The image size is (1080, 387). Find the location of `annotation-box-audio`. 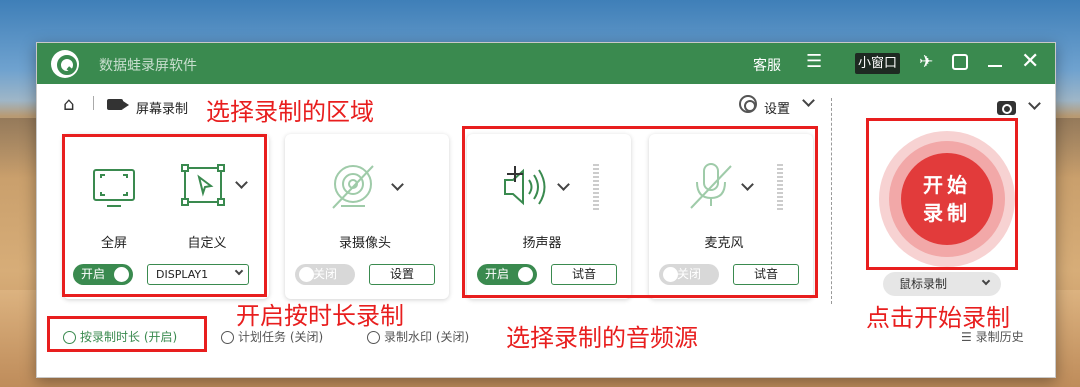

annotation-box-audio is located at coordinates (640, 212).